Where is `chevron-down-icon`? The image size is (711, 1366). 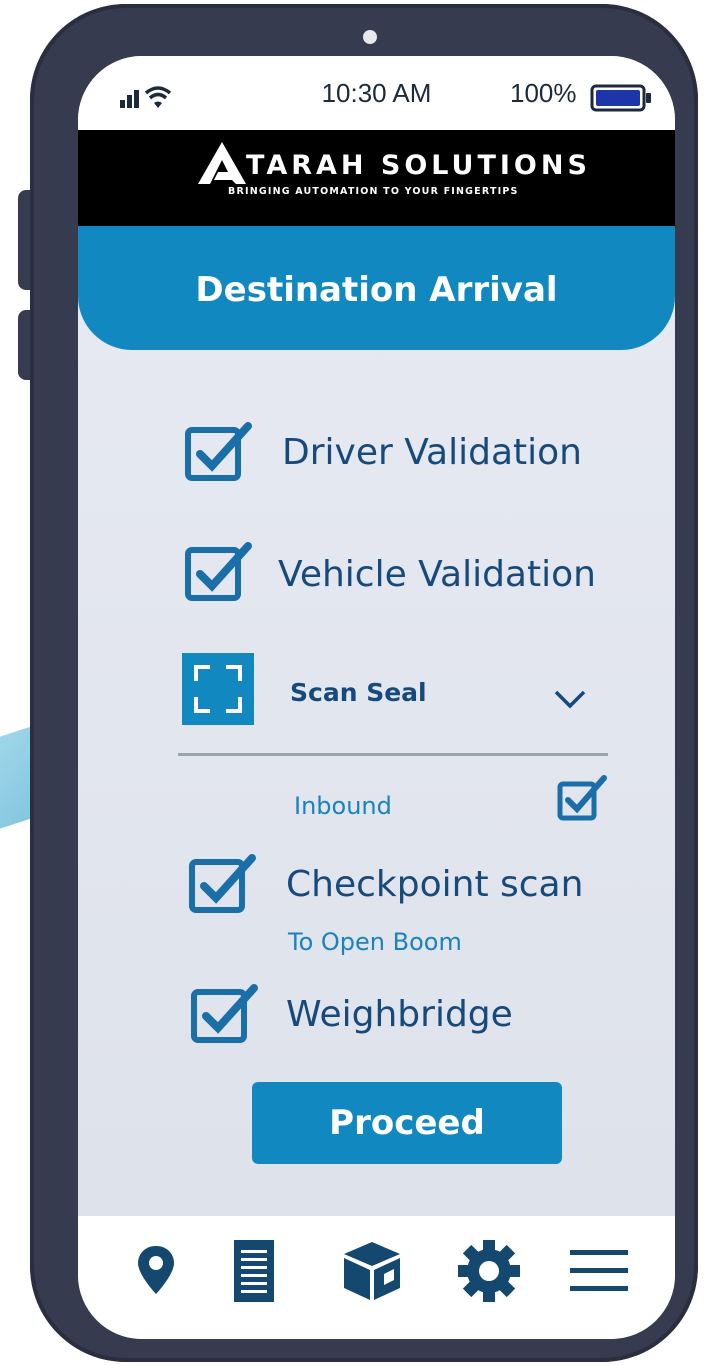
chevron-down-icon is located at coordinates (570, 698).